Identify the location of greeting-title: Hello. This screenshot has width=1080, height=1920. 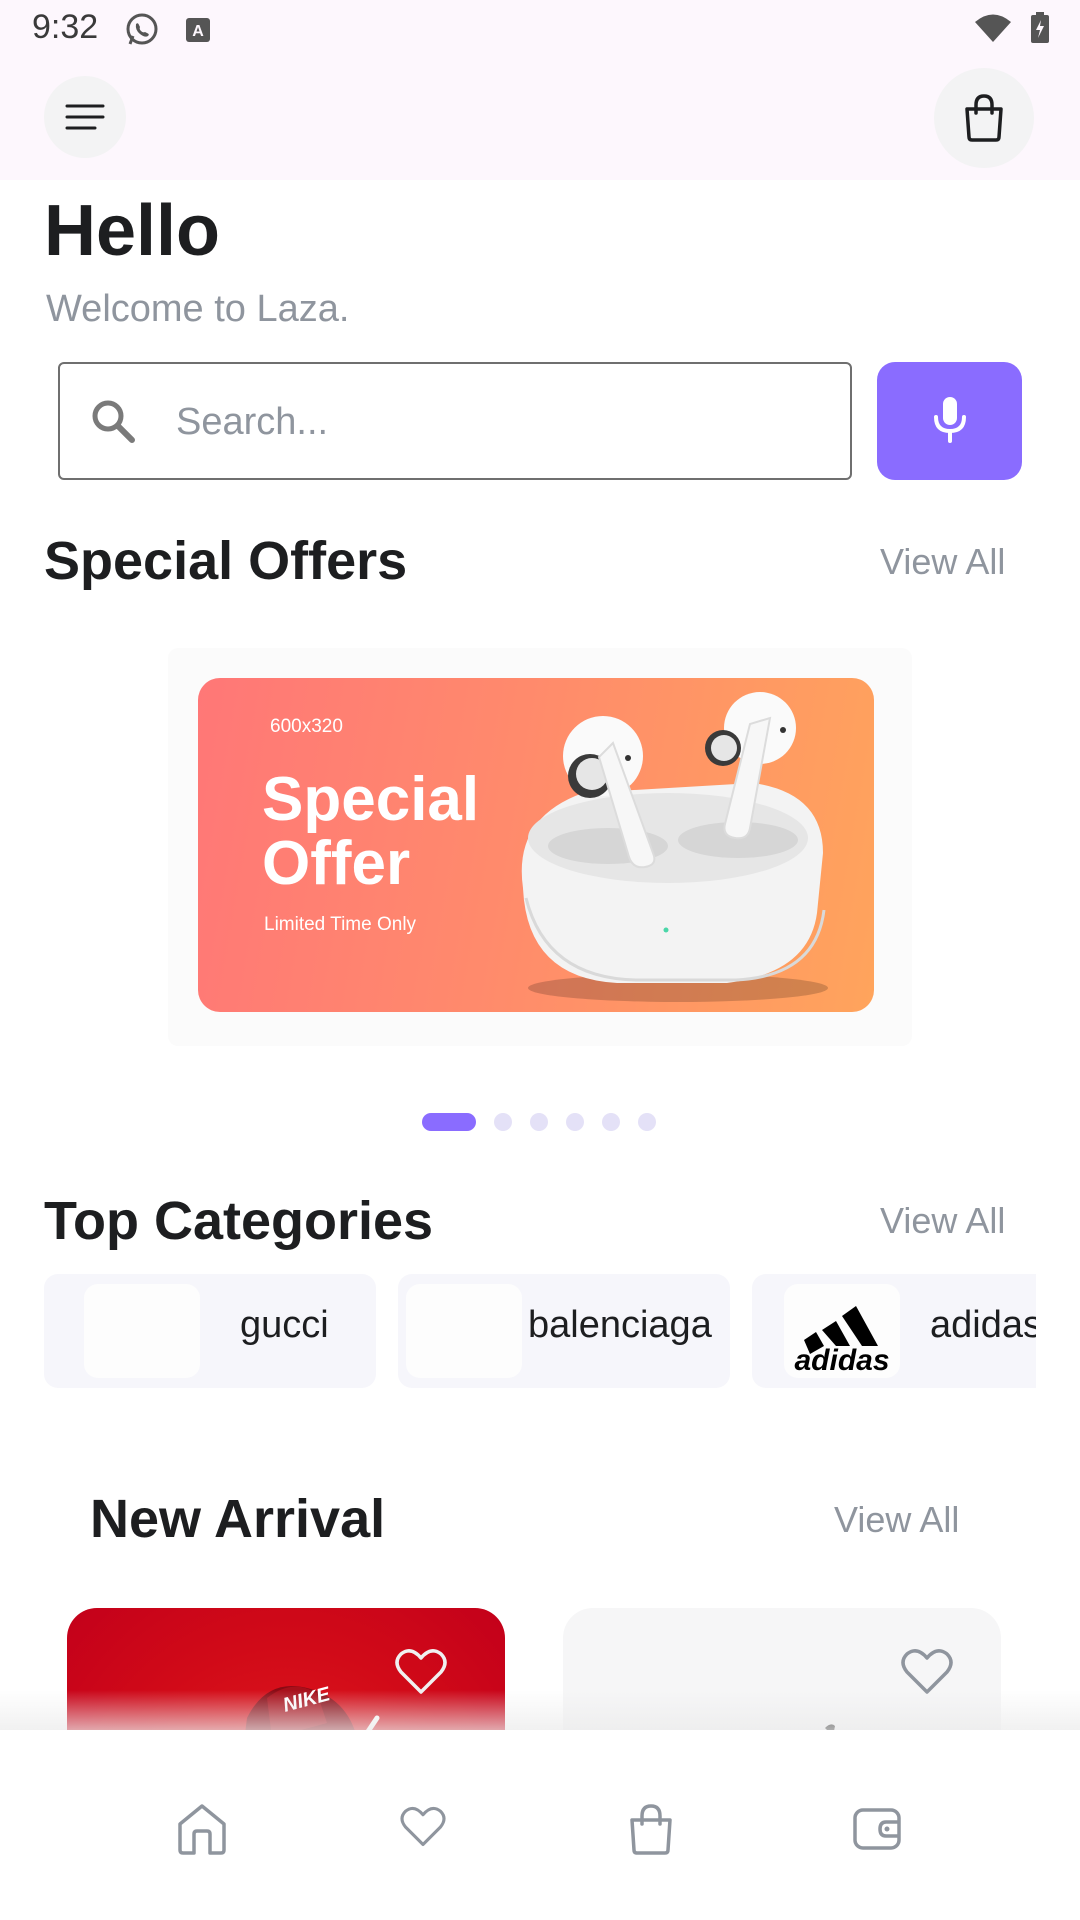
(132, 231).